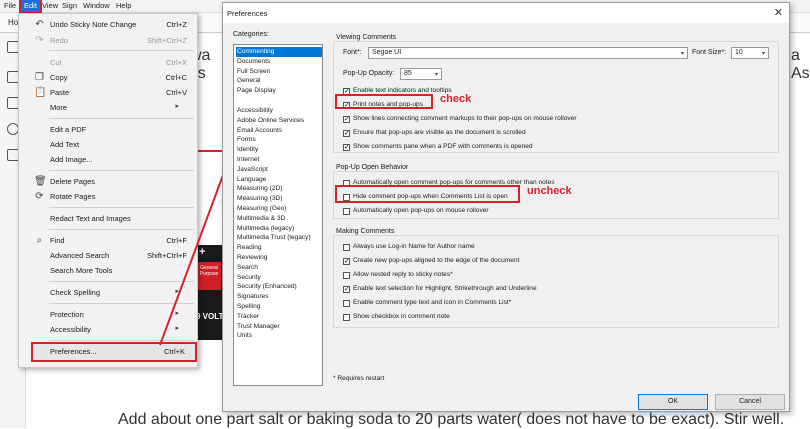 This screenshot has height=429, width=810. Describe the element at coordinates (673, 402) in the screenshot. I see `ok-button: OK` at that location.